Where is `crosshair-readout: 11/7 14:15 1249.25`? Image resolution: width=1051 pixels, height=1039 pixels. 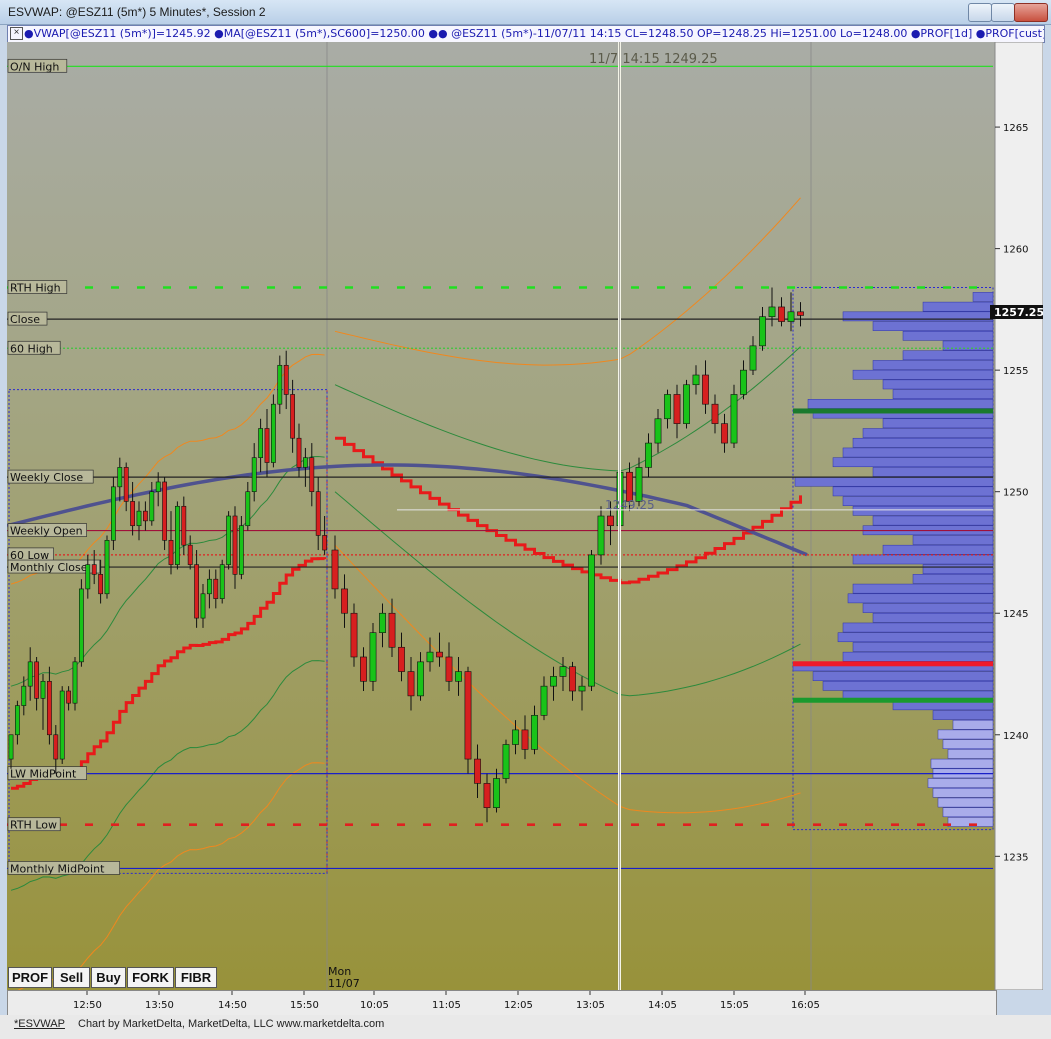
crosshair-readout: 11/7 14:15 1249.25 is located at coordinates (653, 59).